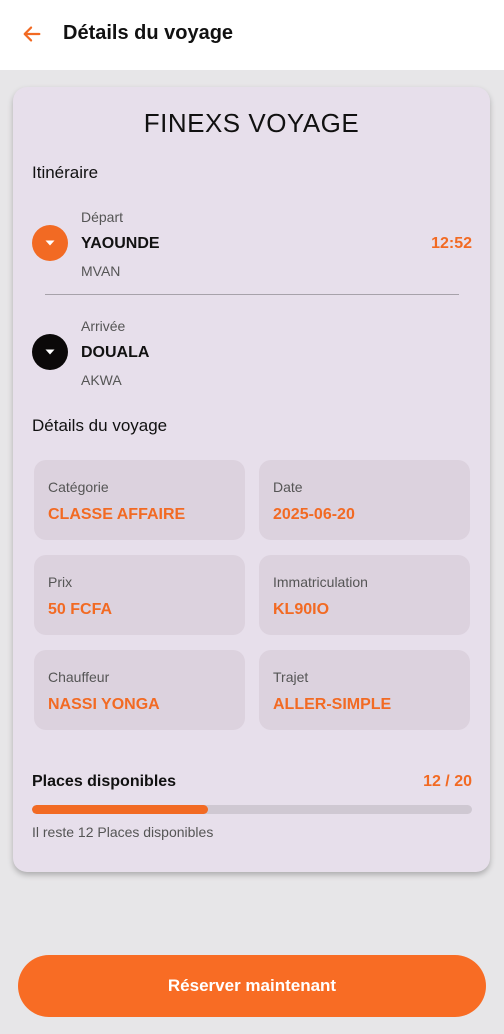  I want to click on detail-value: NASSI YONGA, so click(104, 704).